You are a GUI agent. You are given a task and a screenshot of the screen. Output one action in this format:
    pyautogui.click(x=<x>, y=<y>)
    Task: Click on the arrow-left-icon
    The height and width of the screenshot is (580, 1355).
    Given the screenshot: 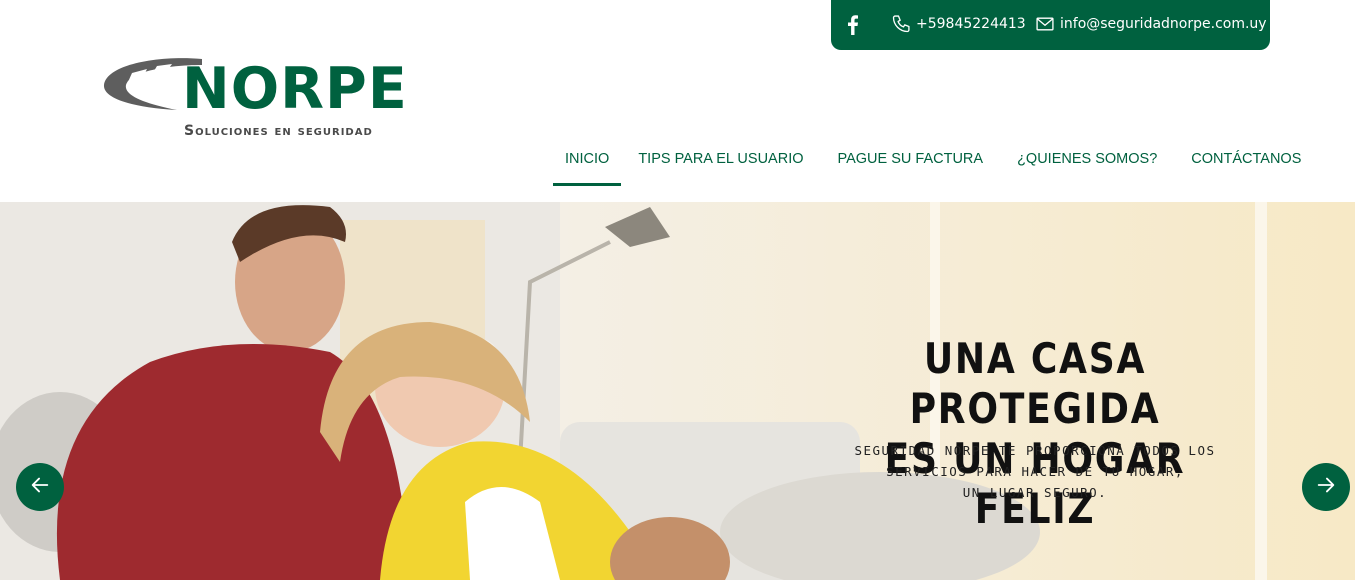 What is the action you would take?
    pyautogui.click(x=40, y=487)
    